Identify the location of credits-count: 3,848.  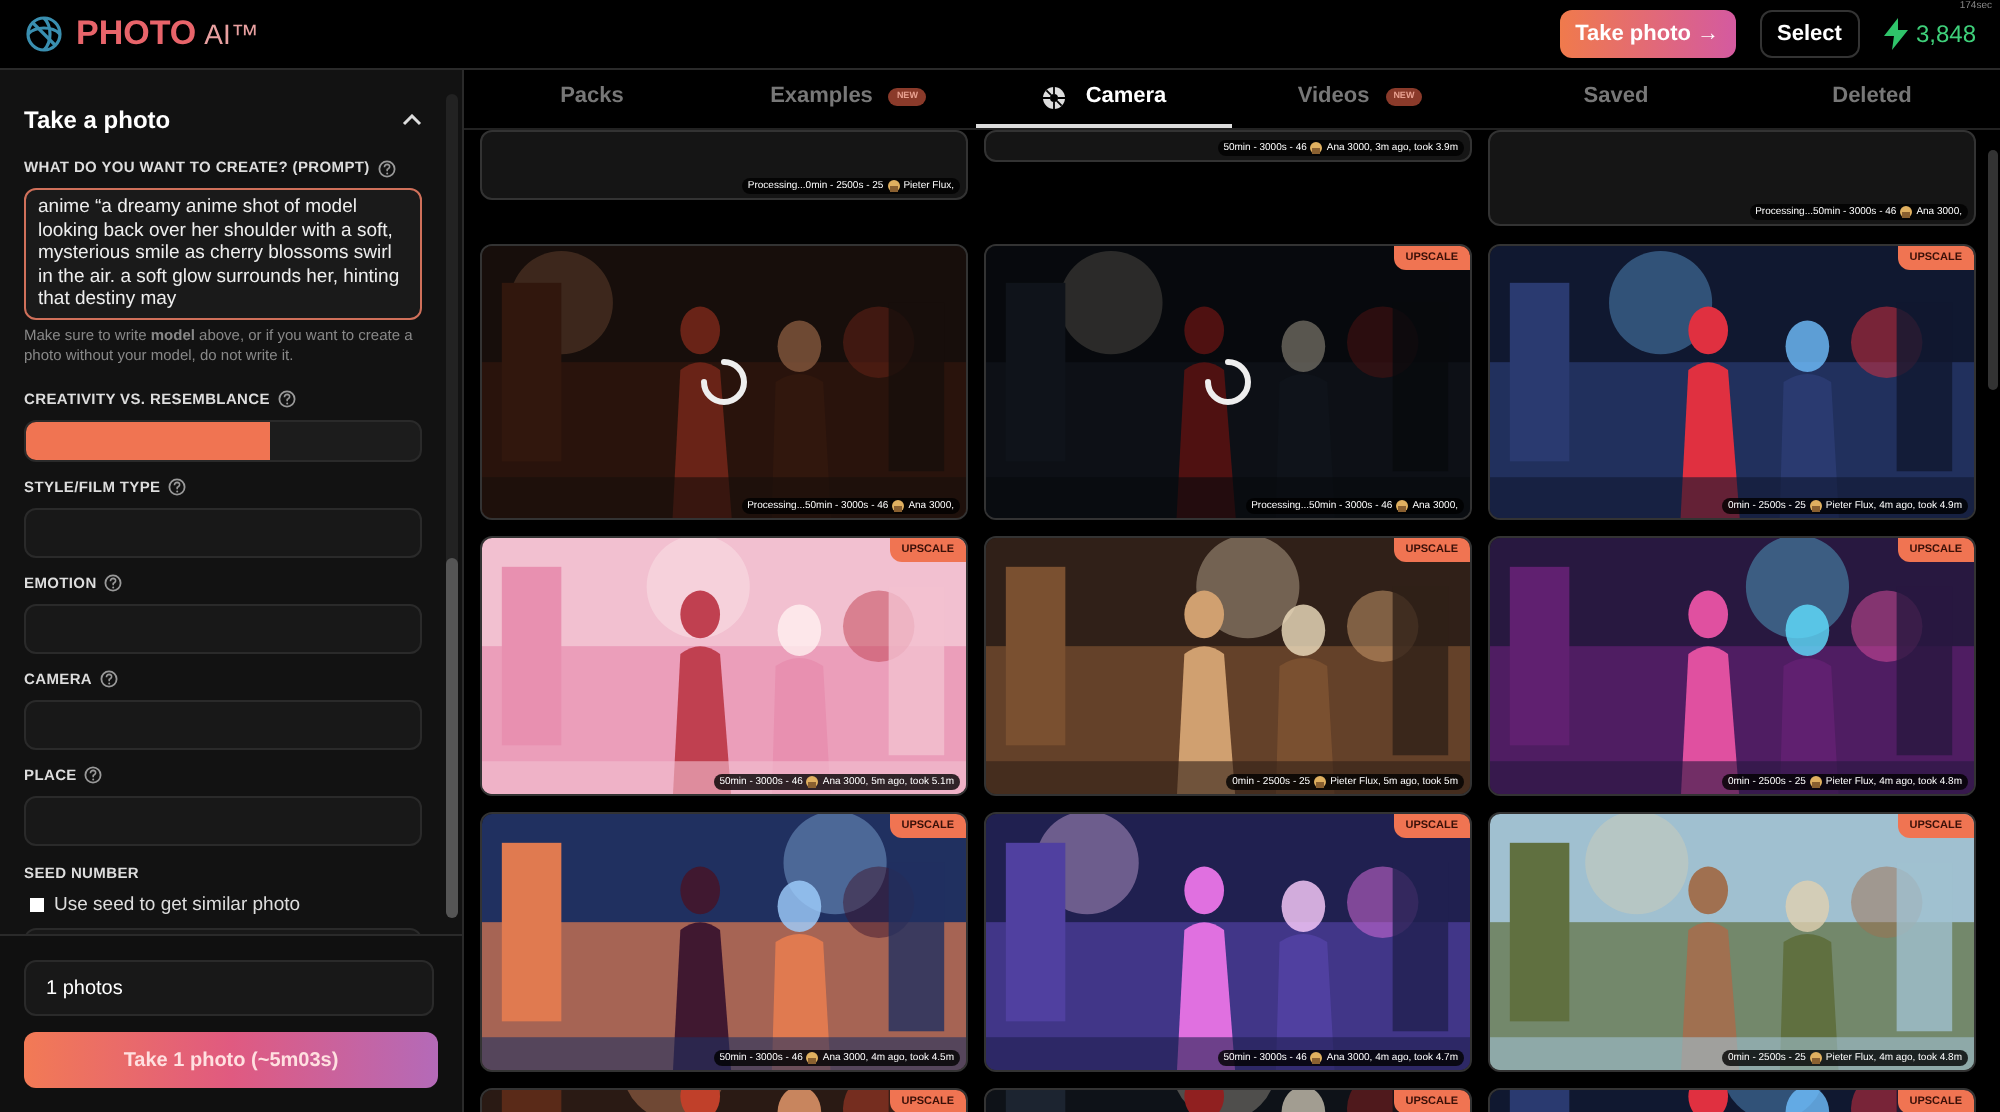
(1945, 35).